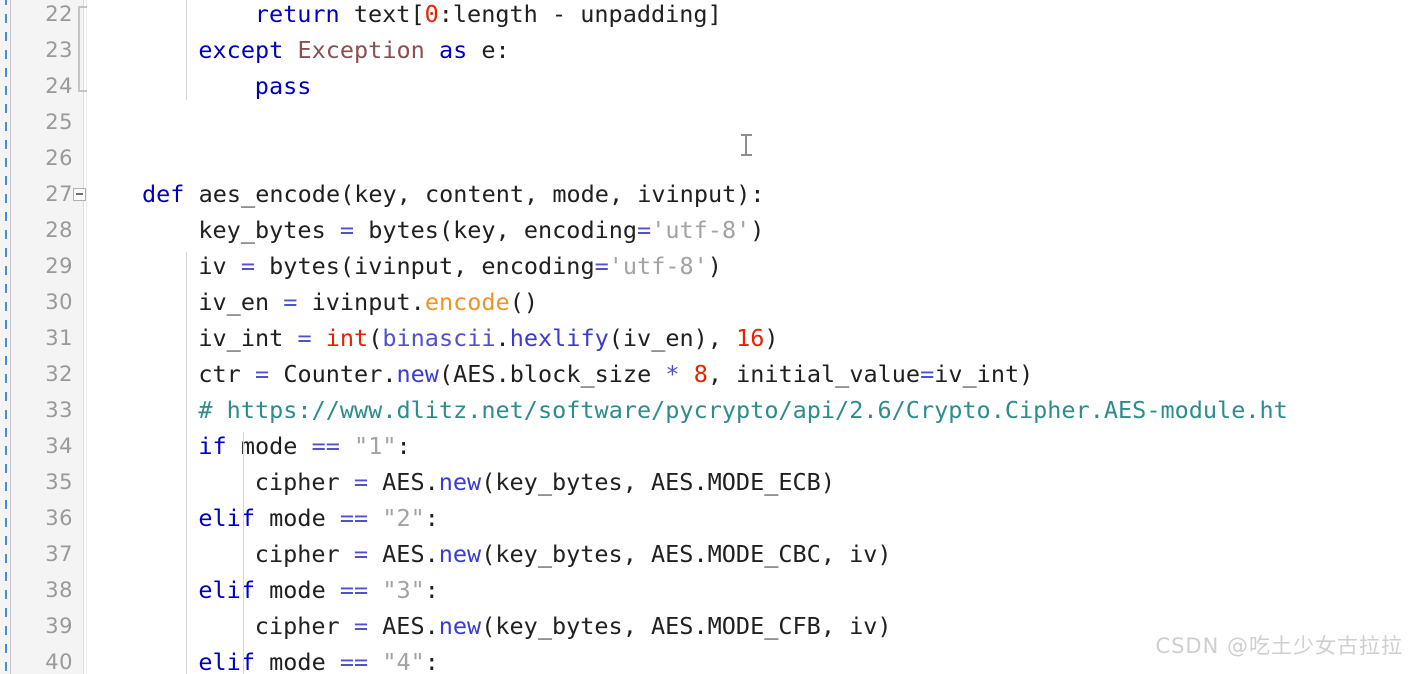 The width and height of the screenshot is (1425, 674). I want to click on identifier: Counter, so click(333, 374).